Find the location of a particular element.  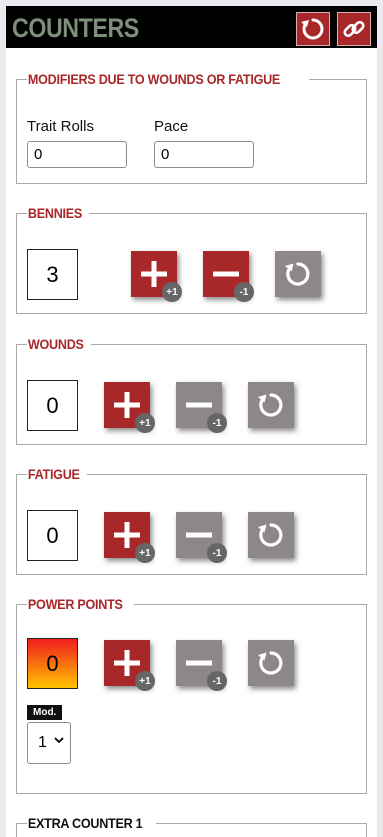

wounds-plus-button: +1 is located at coordinates (129, 407).